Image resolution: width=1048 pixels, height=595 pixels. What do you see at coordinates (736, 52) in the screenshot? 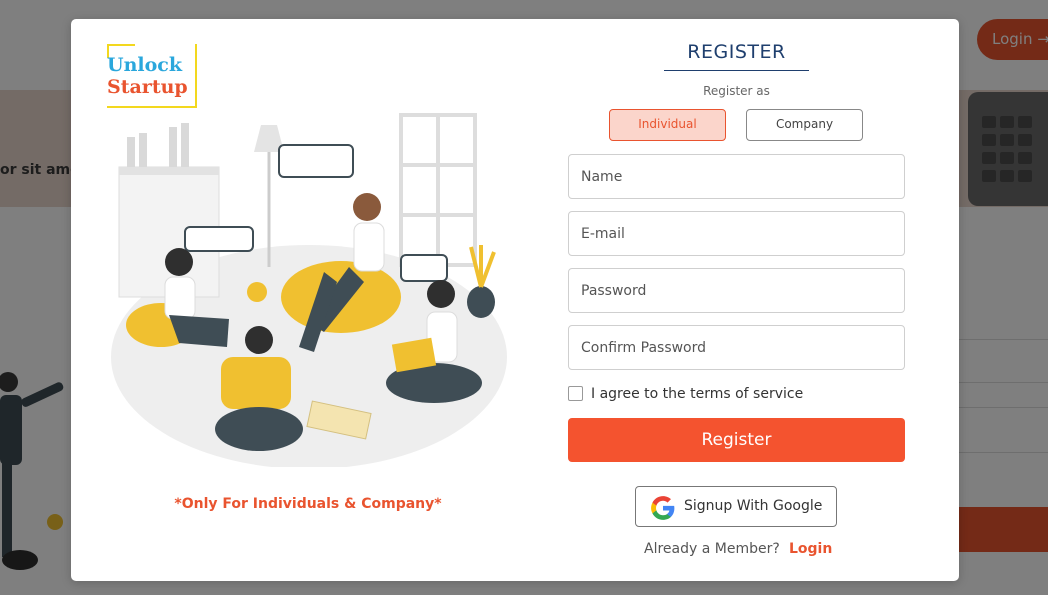
I see `register-title: REGISTER` at bounding box center [736, 52].